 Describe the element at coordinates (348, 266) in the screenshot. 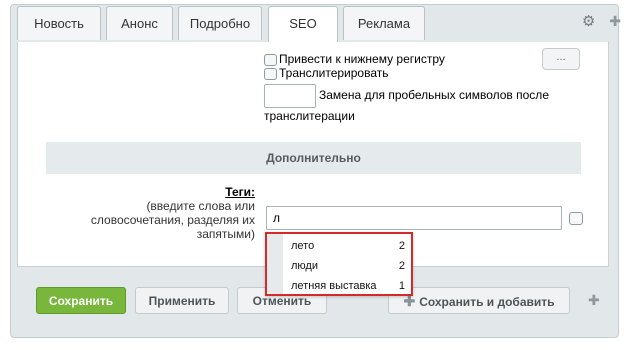

I see `suggestion-item: люди 2` at that location.